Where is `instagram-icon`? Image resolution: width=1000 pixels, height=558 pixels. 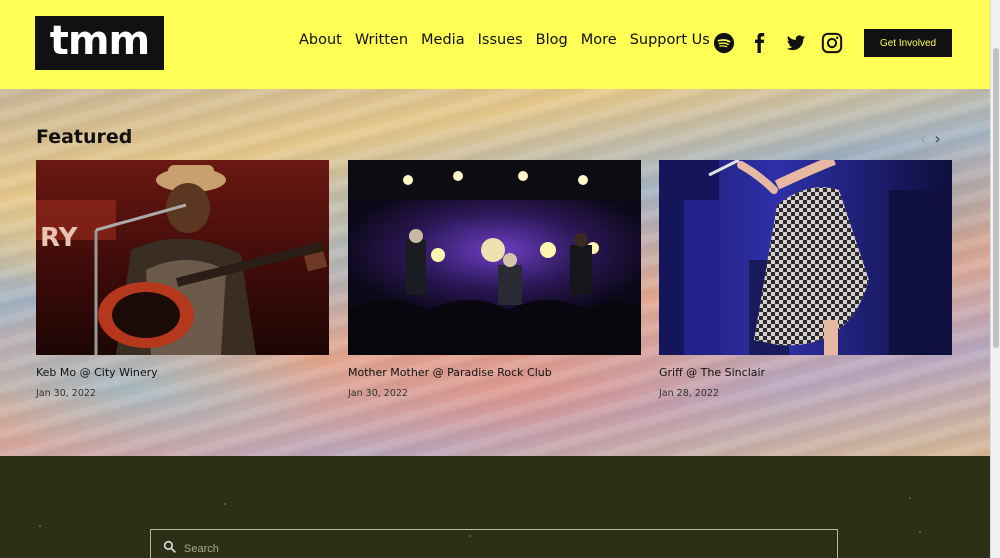
instagram-icon is located at coordinates (832, 43).